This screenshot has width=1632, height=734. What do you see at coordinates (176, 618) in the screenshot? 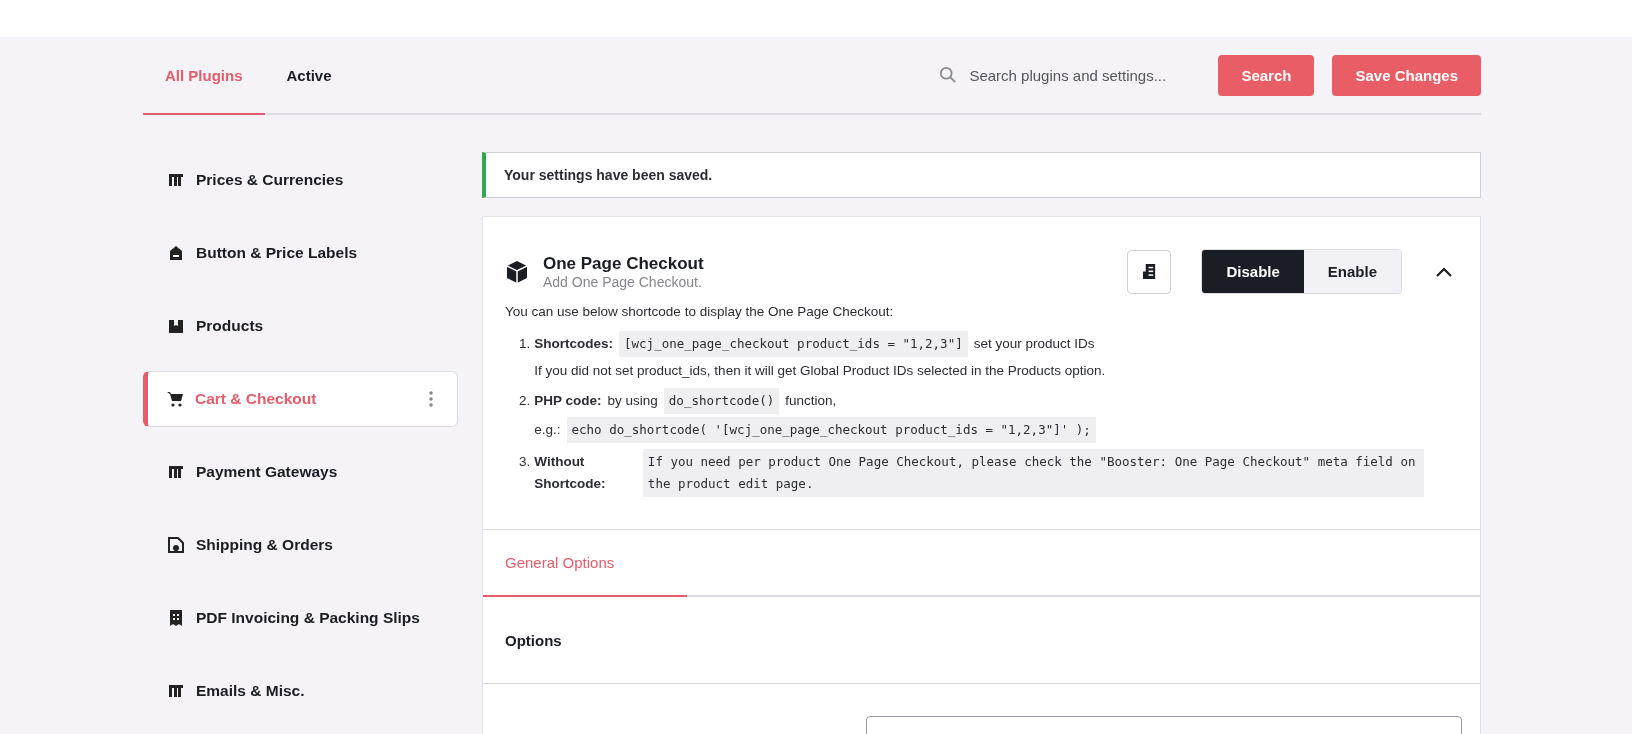
I see `receipt-icon` at bounding box center [176, 618].